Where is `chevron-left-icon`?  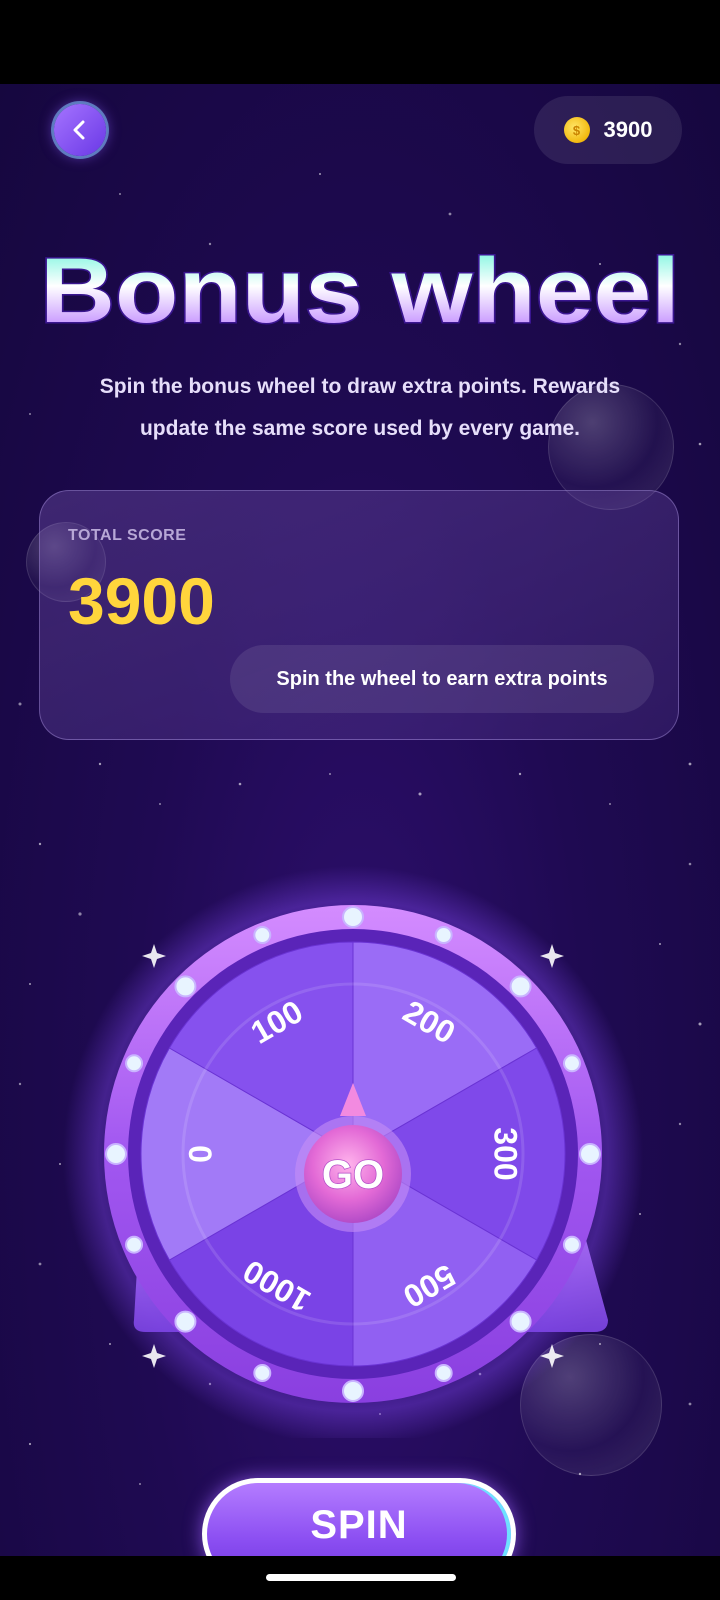
chevron-left-icon is located at coordinates (79, 130).